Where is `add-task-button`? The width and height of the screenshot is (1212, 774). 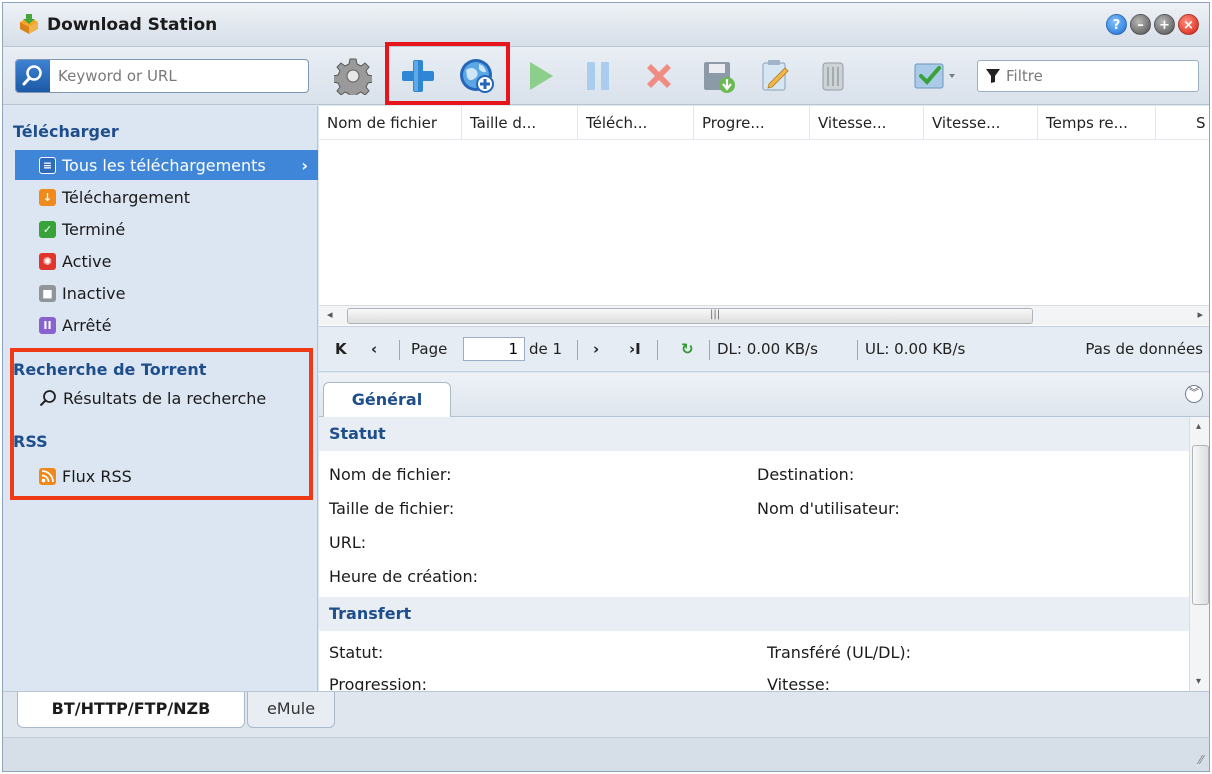 add-task-button is located at coordinates (418, 76).